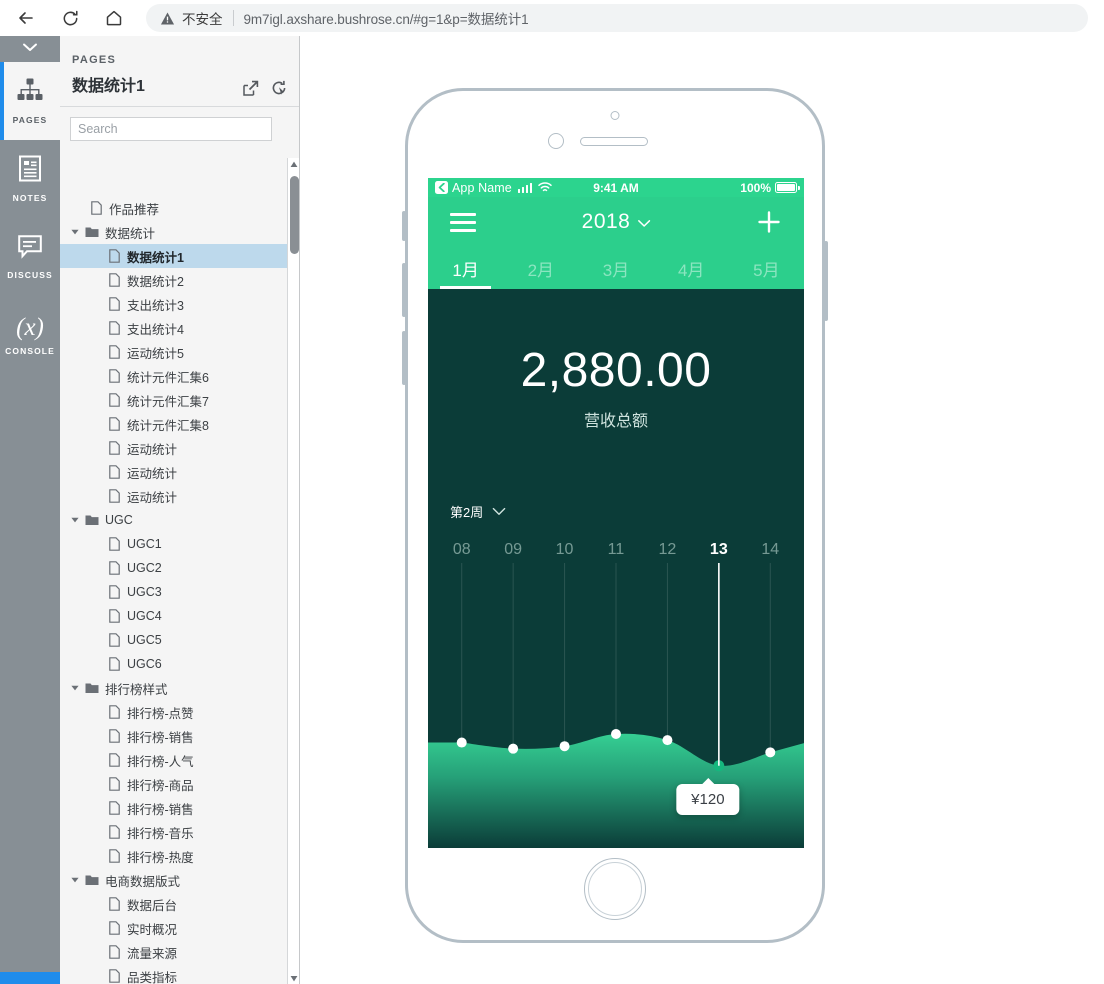 The height and width of the screenshot is (984, 1104). Describe the element at coordinates (294, 164) in the screenshot. I see `scroll-up-arrow` at that location.